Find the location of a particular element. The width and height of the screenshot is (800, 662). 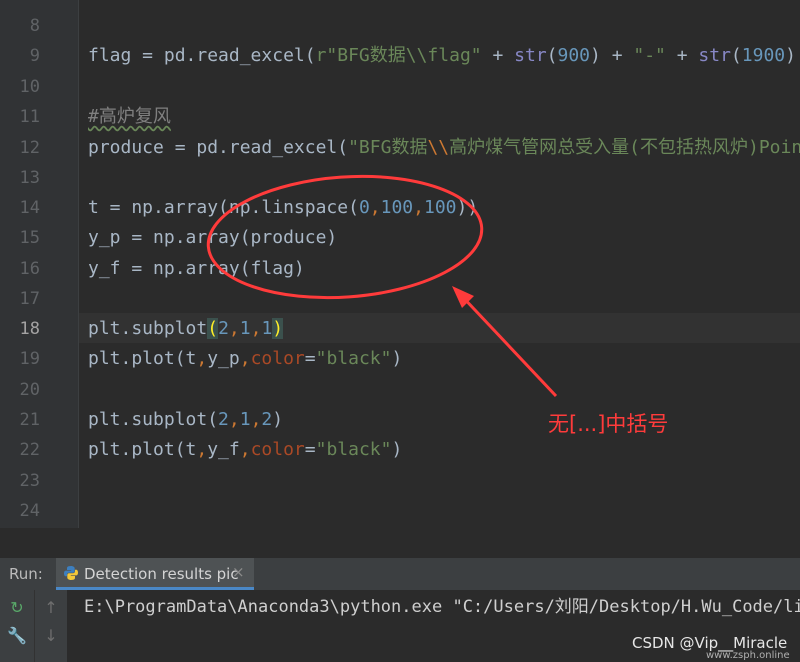

close-icon: × is located at coordinates (238, 572).